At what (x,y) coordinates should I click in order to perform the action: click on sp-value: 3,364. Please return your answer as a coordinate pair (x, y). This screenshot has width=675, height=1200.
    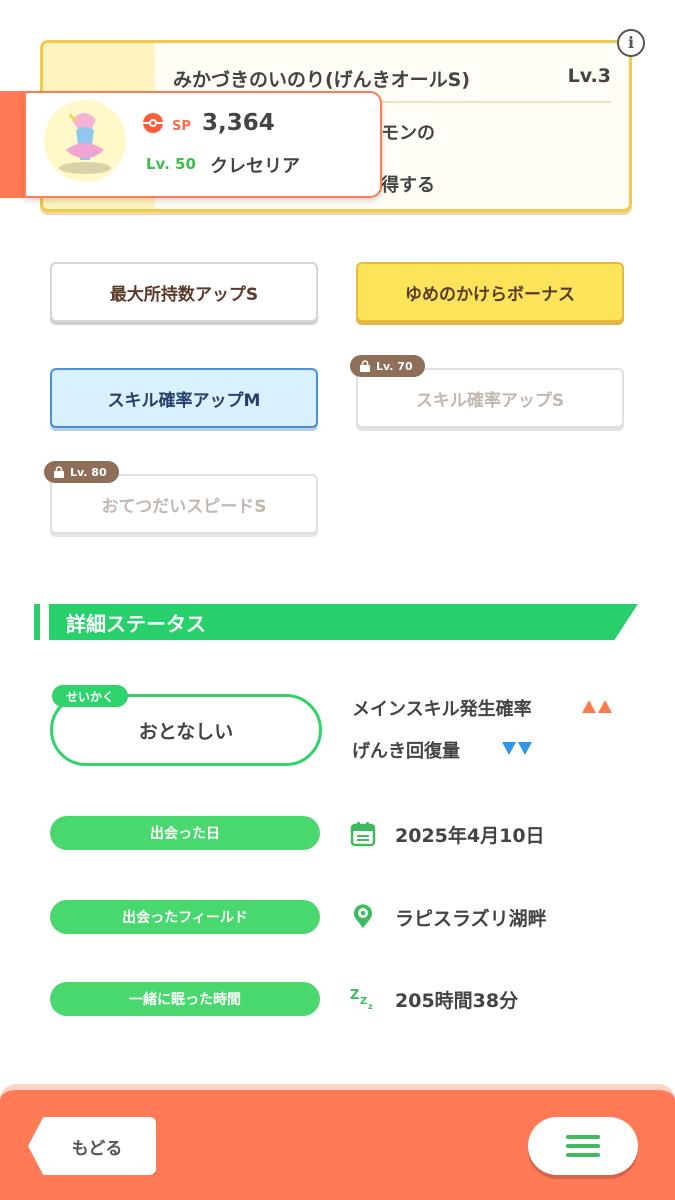
    Looking at the image, I should click on (238, 123).